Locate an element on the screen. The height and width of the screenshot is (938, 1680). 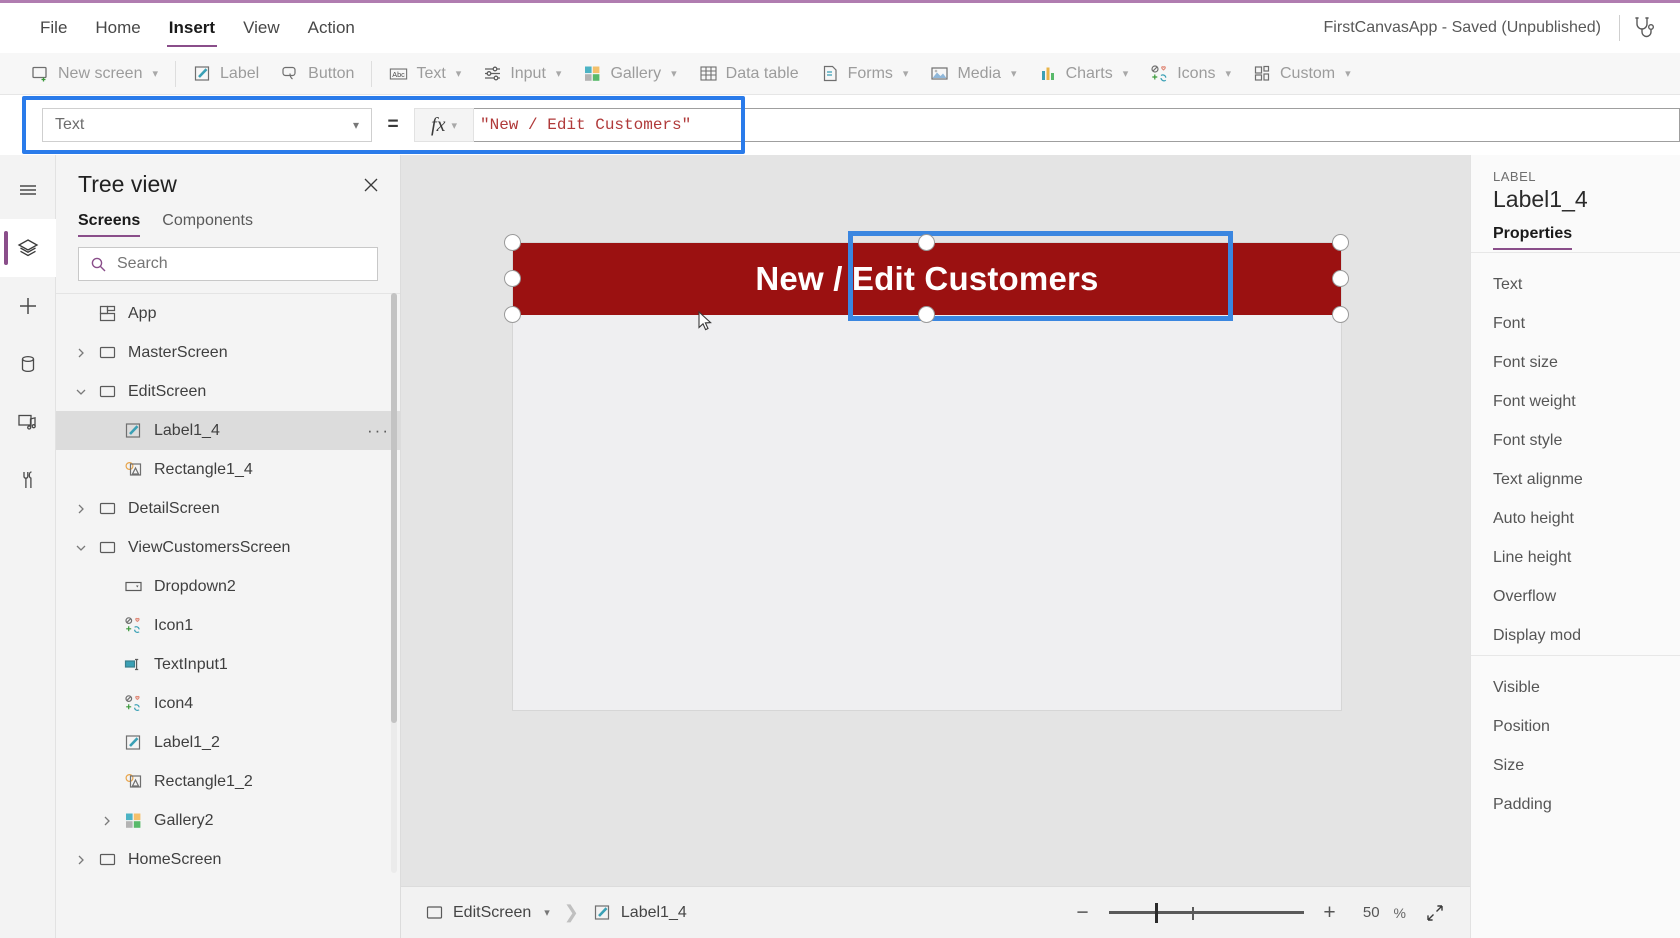
screen-icon is located at coordinates (107, 547).